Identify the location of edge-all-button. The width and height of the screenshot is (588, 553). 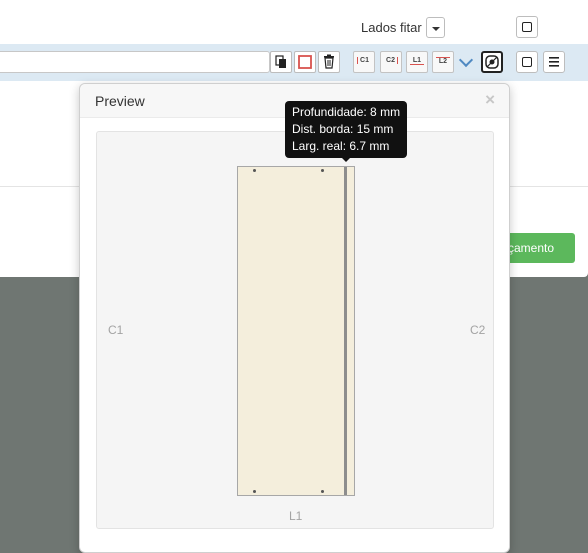
(305, 62).